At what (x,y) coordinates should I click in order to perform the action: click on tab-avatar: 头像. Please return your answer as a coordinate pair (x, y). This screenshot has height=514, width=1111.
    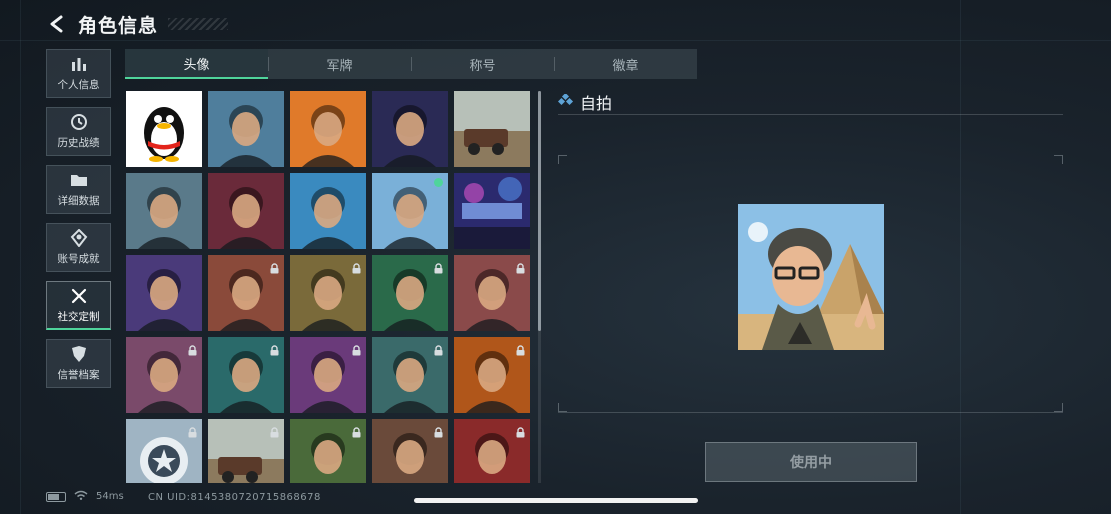
    Looking at the image, I should click on (196, 64).